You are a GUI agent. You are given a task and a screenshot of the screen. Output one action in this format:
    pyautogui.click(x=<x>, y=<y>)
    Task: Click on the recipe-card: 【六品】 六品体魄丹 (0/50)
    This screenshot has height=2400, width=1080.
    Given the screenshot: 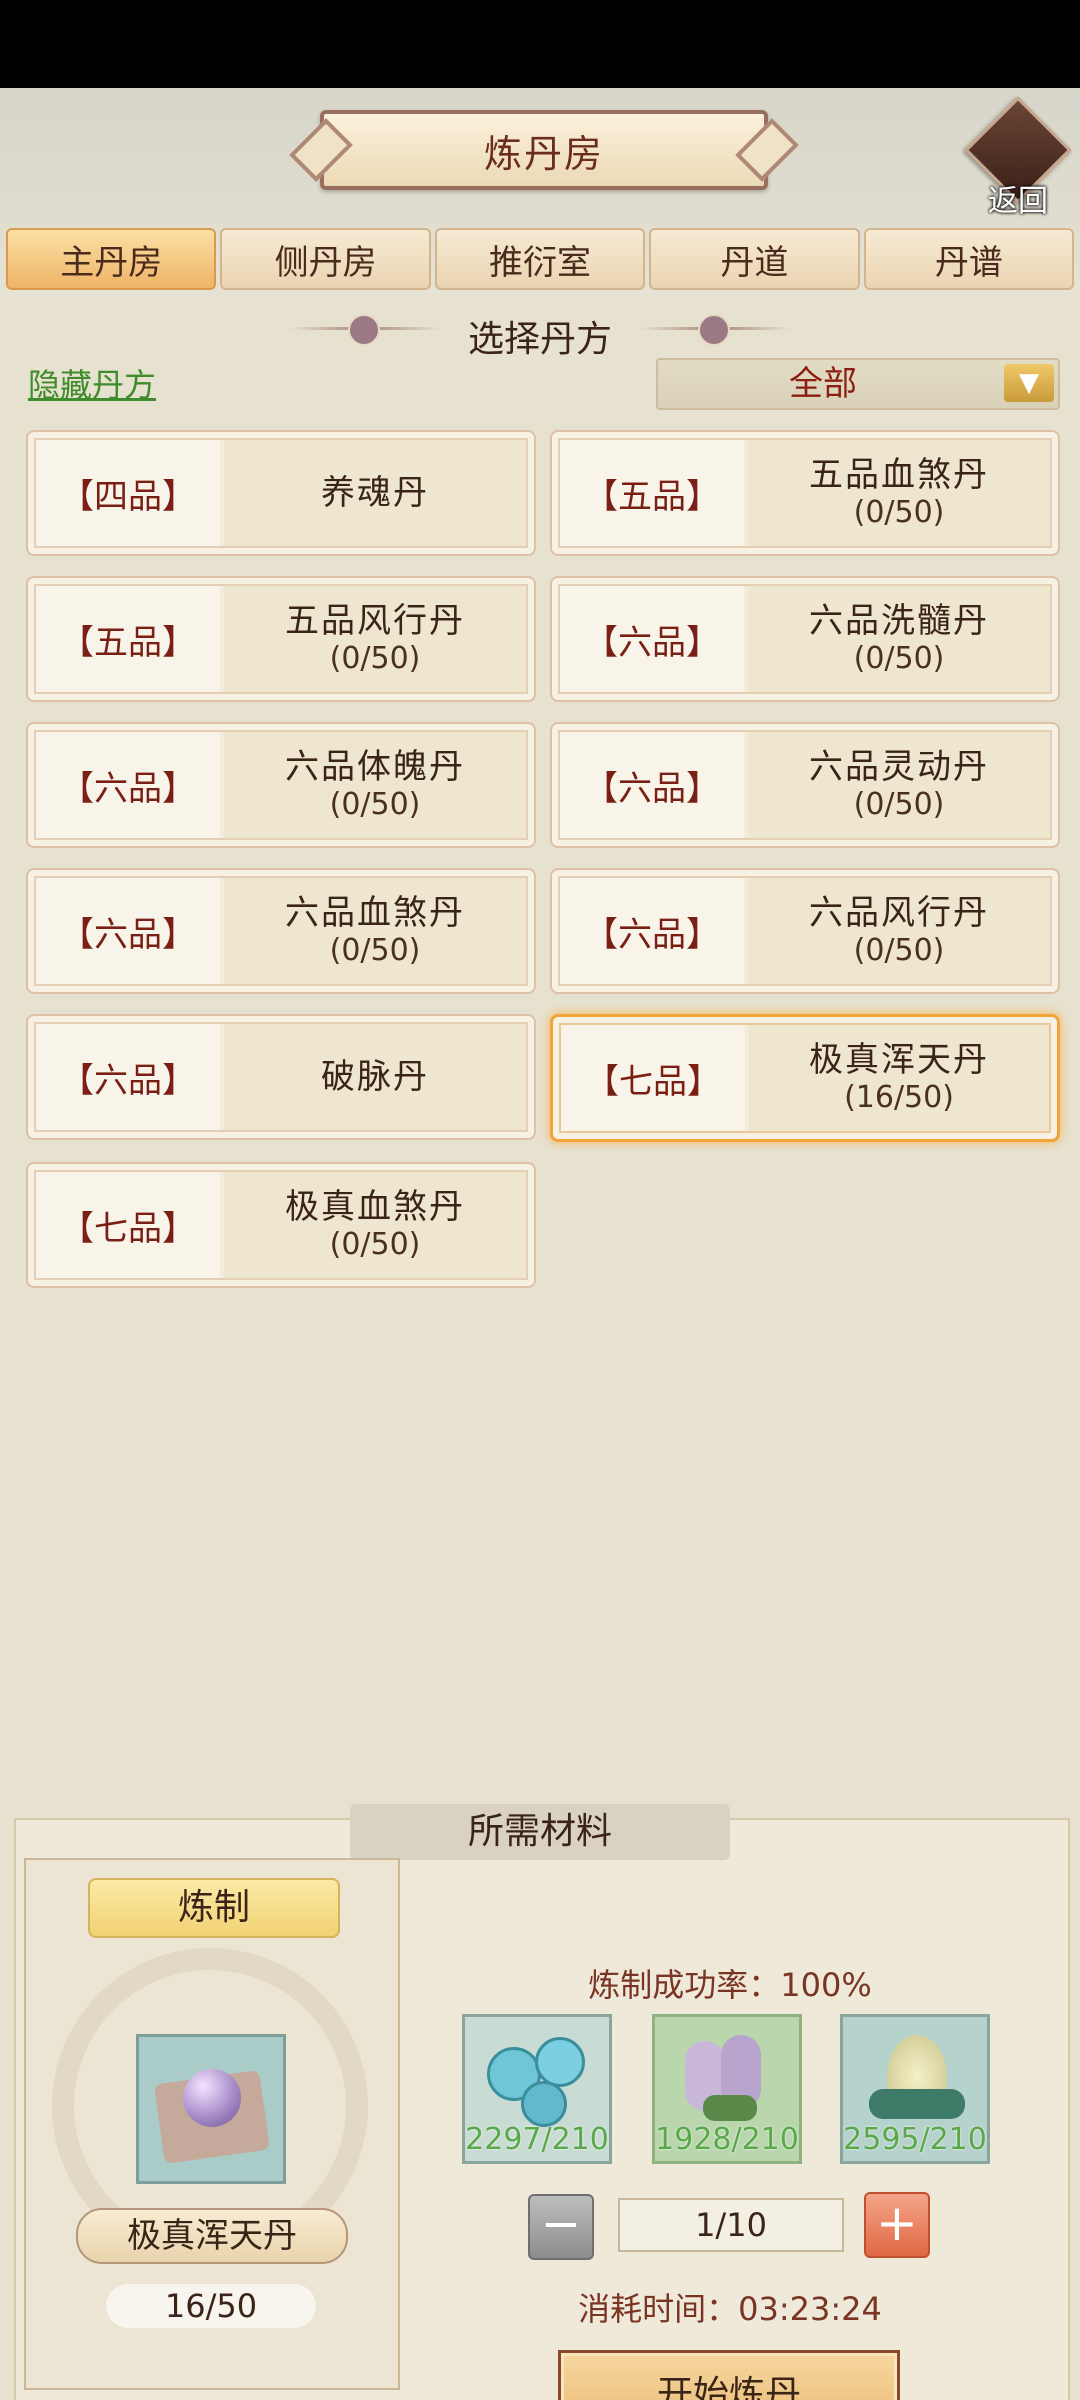 What is the action you would take?
    pyautogui.click(x=281, y=785)
    